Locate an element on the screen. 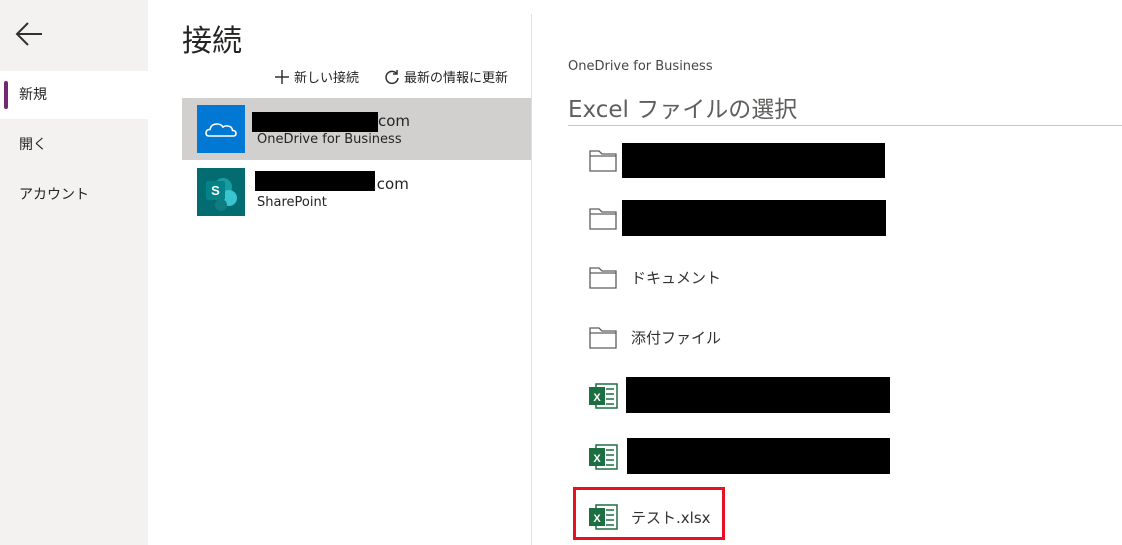  back-button is located at coordinates (30, 34).